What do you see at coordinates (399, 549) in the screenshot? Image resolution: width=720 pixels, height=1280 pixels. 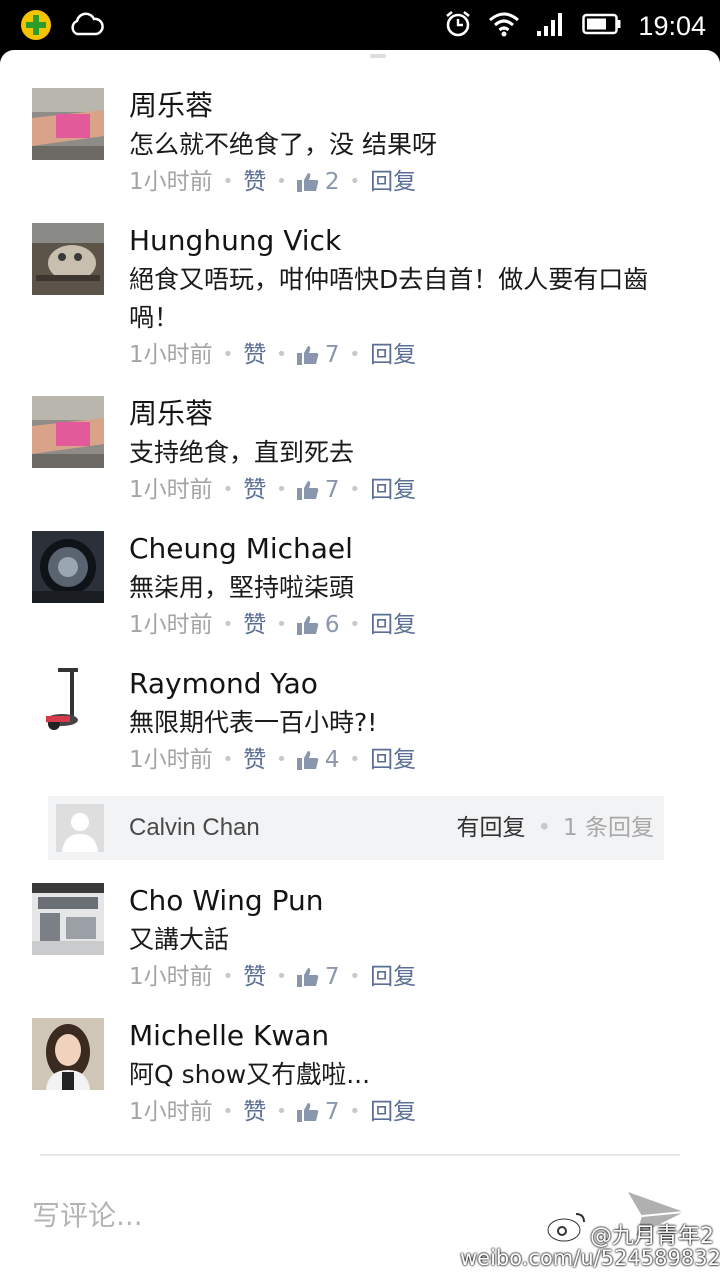 I see `commenter-name: Cheung Michael` at bounding box center [399, 549].